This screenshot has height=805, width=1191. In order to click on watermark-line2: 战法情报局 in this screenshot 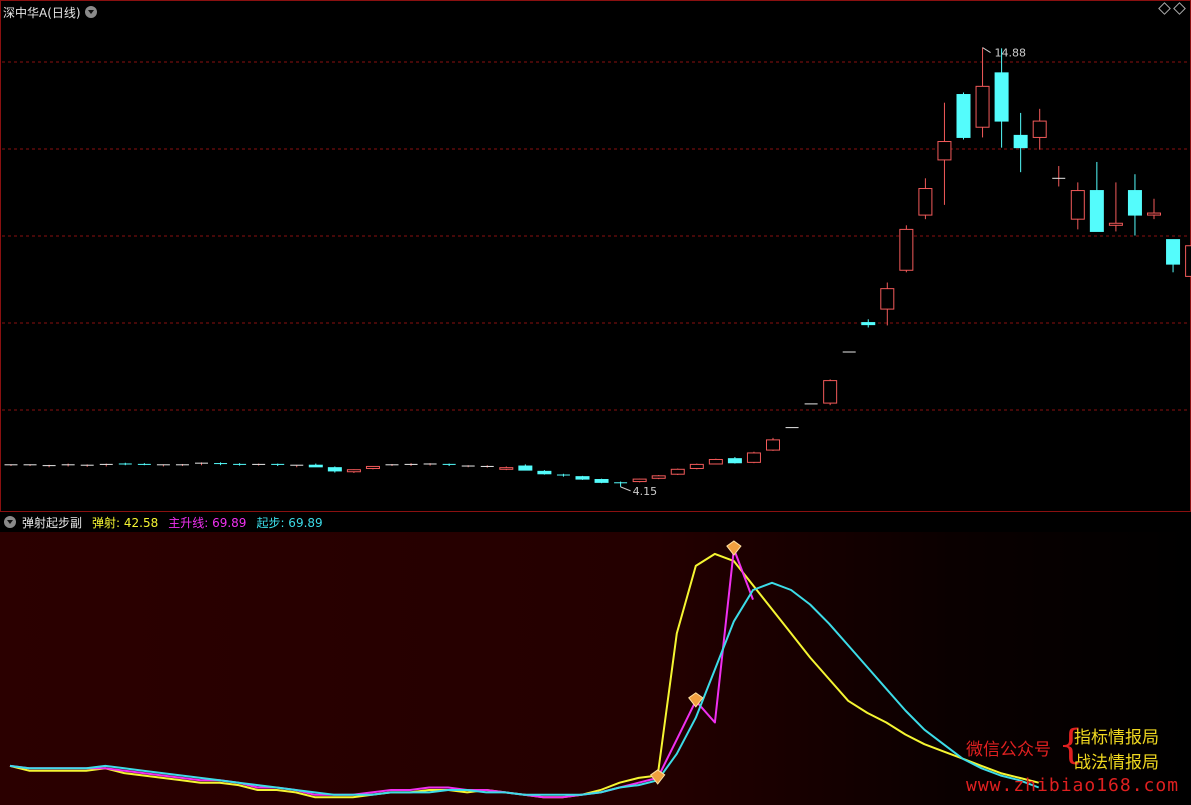, I will do `click(1116, 763)`.